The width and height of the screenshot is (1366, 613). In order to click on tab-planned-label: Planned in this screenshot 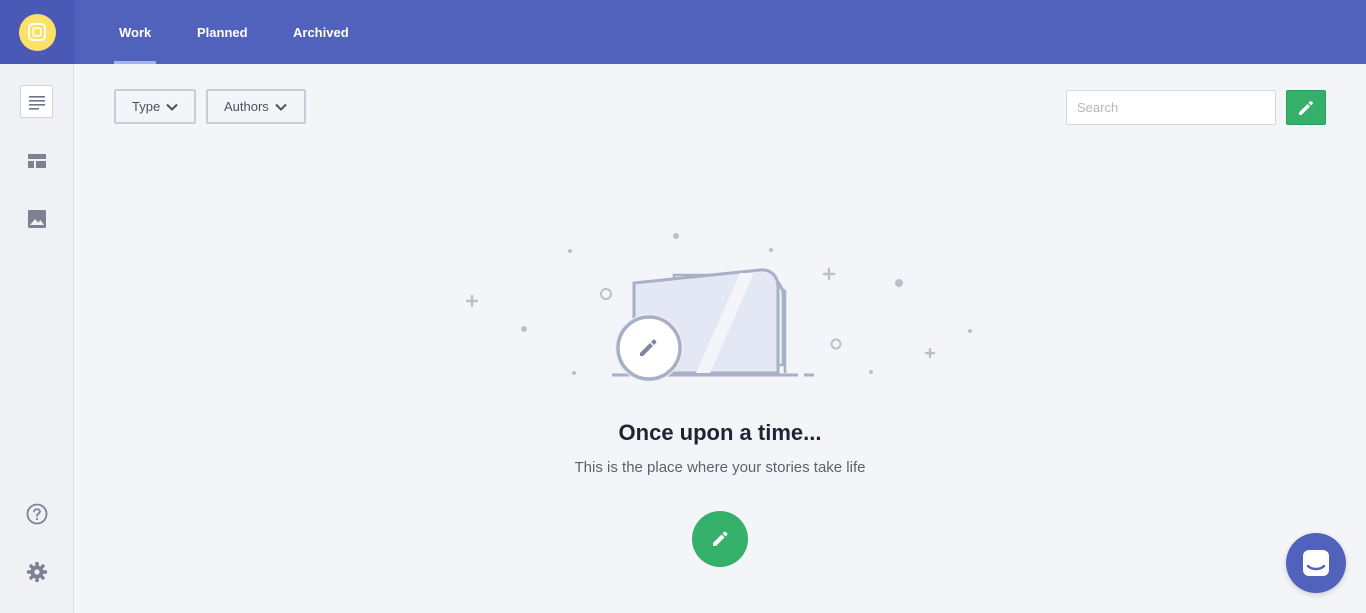, I will do `click(222, 32)`.